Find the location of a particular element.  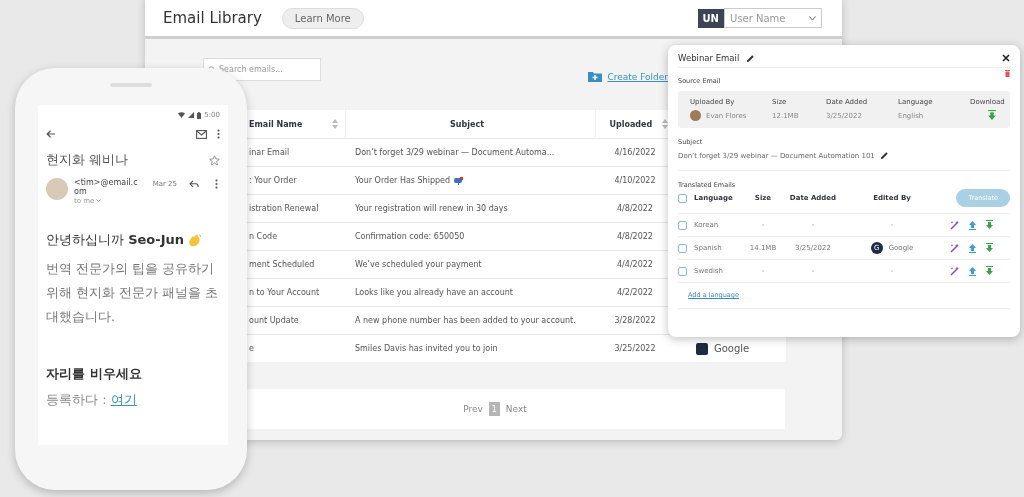

signal-icon is located at coordinates (191, 115).